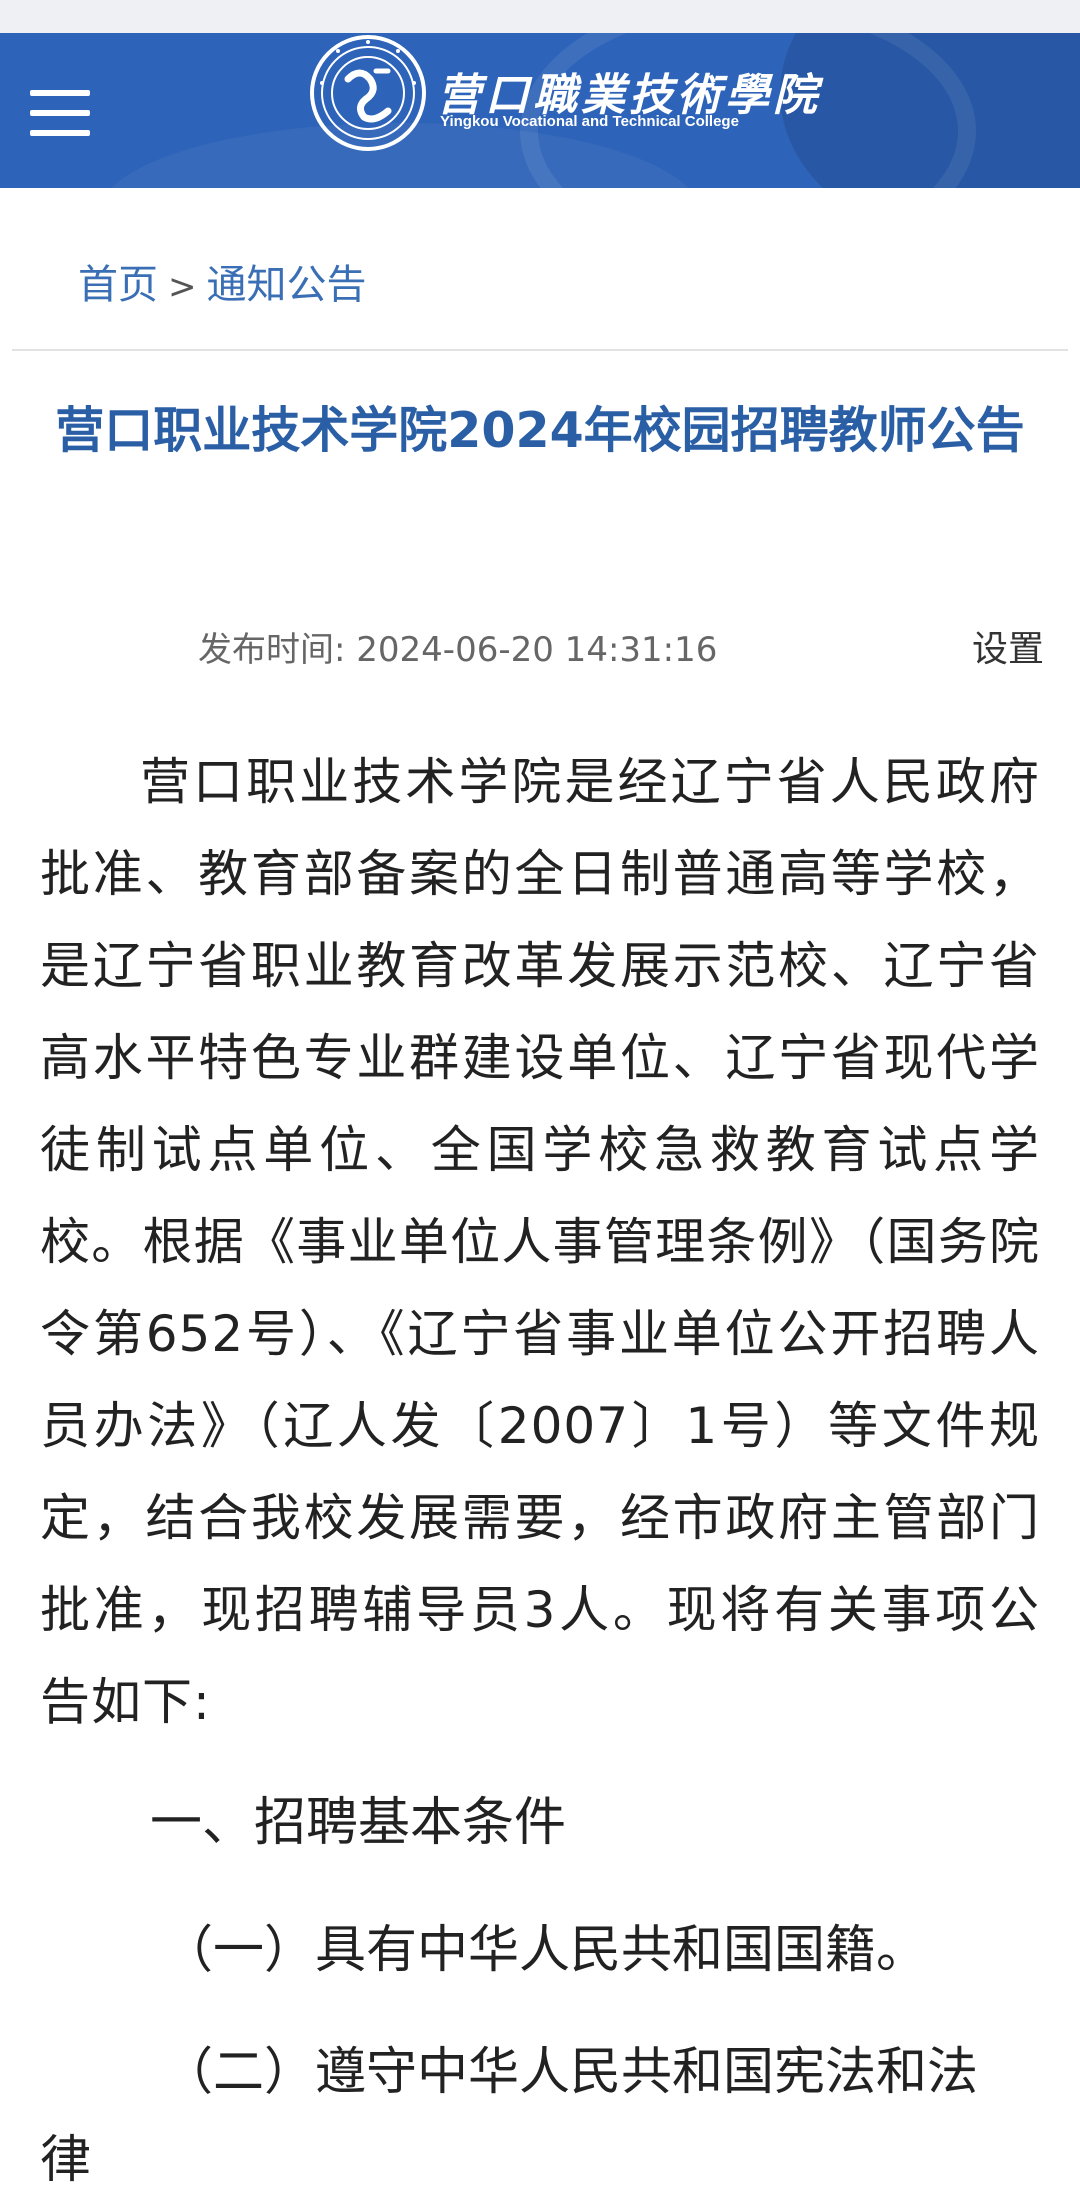 The image size is (1080, 2192). I want to click on menu-icon, so click(61, 113).